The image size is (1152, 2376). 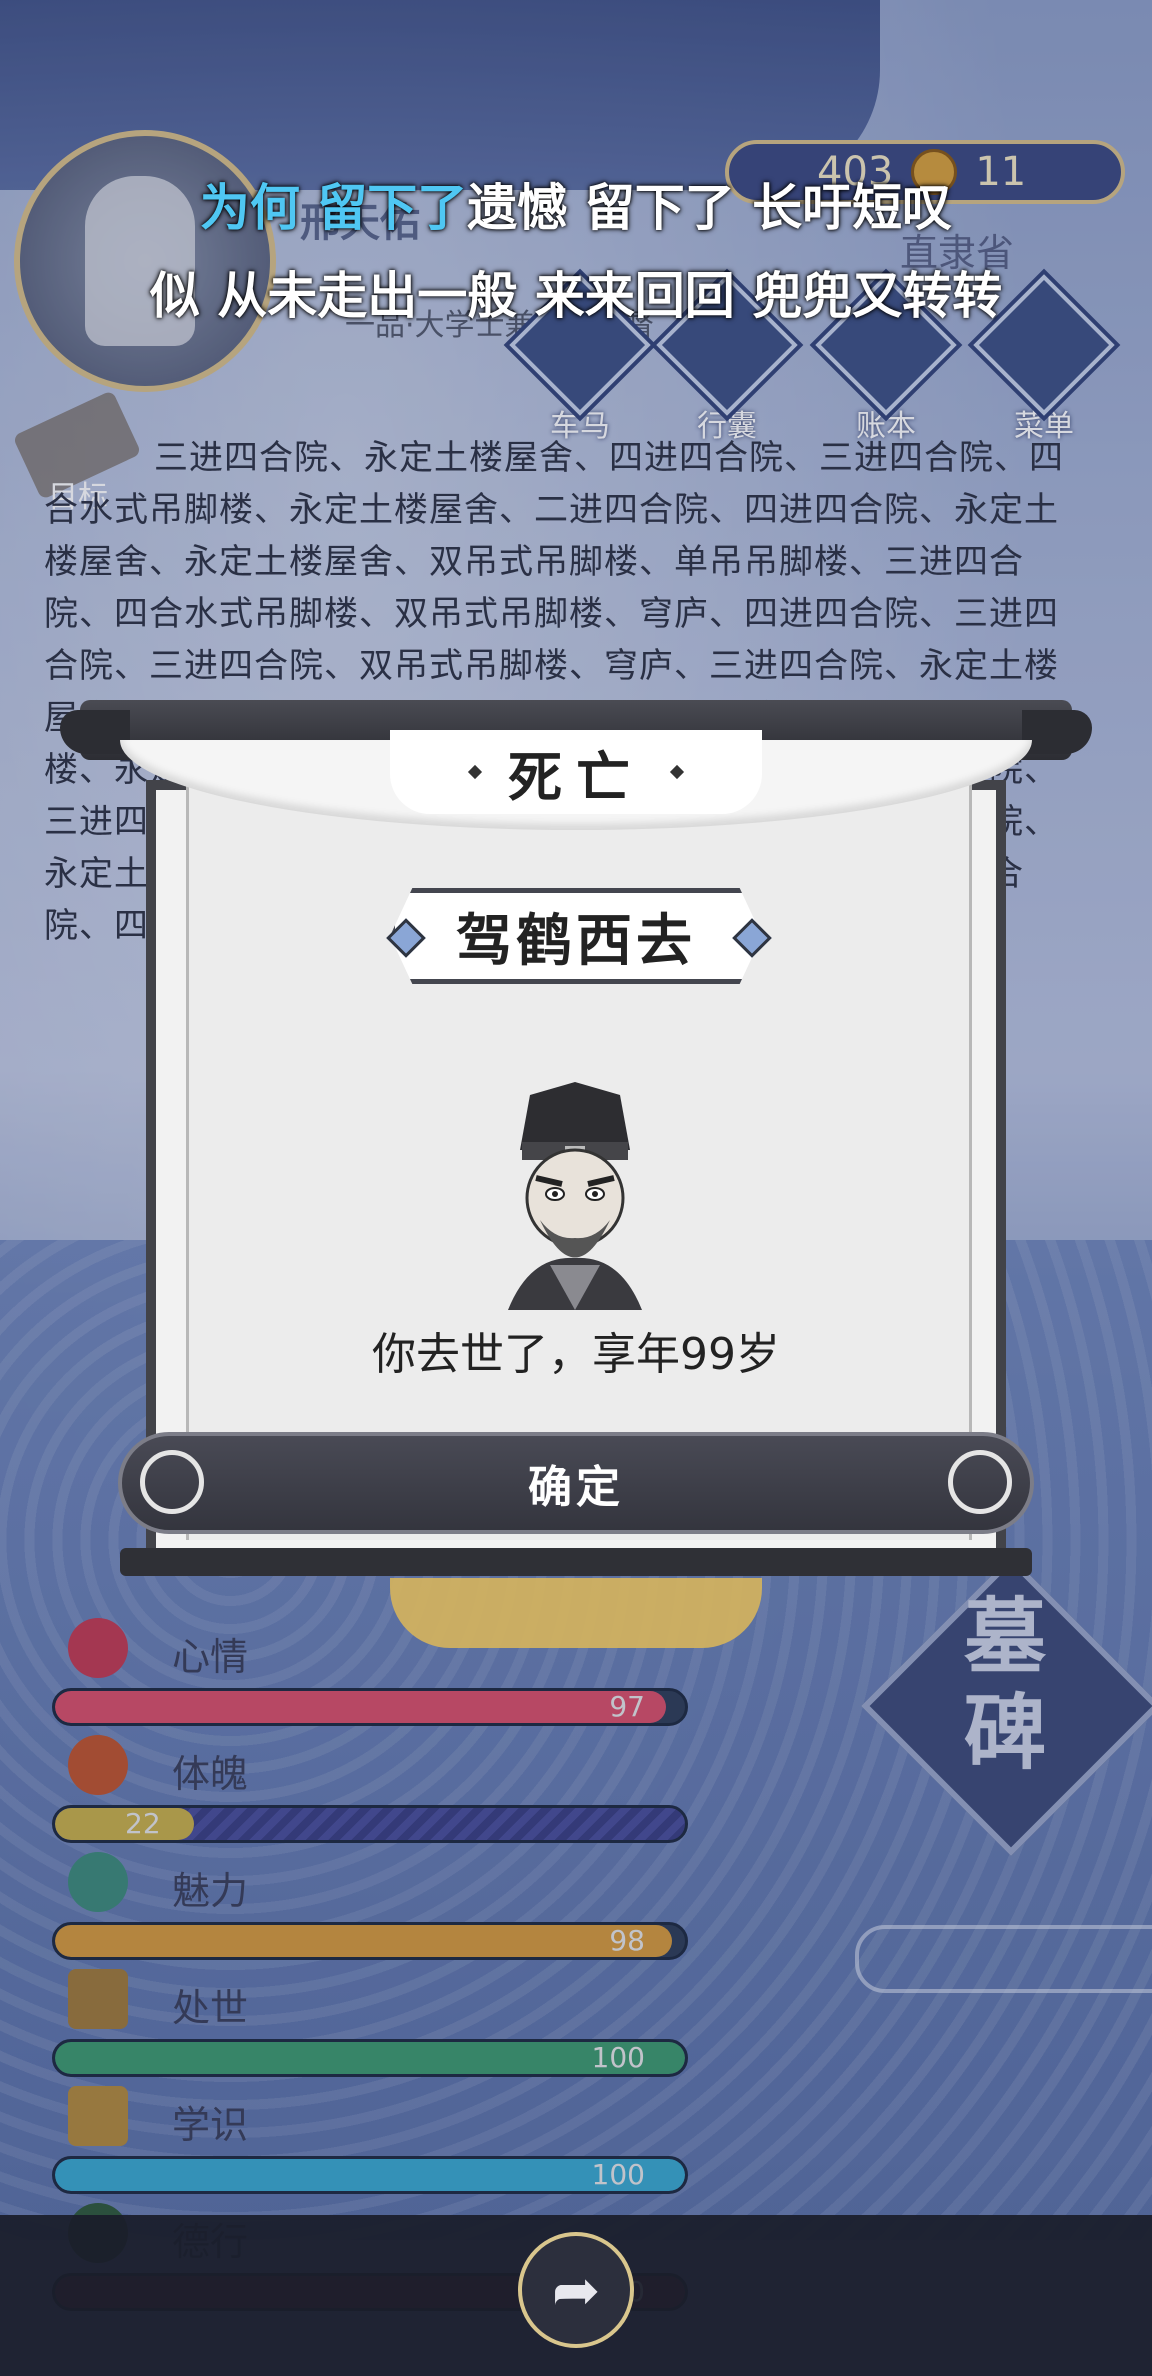 I want to click on lyric-highlight: 为何 留下了, so click(x=333, y=208).